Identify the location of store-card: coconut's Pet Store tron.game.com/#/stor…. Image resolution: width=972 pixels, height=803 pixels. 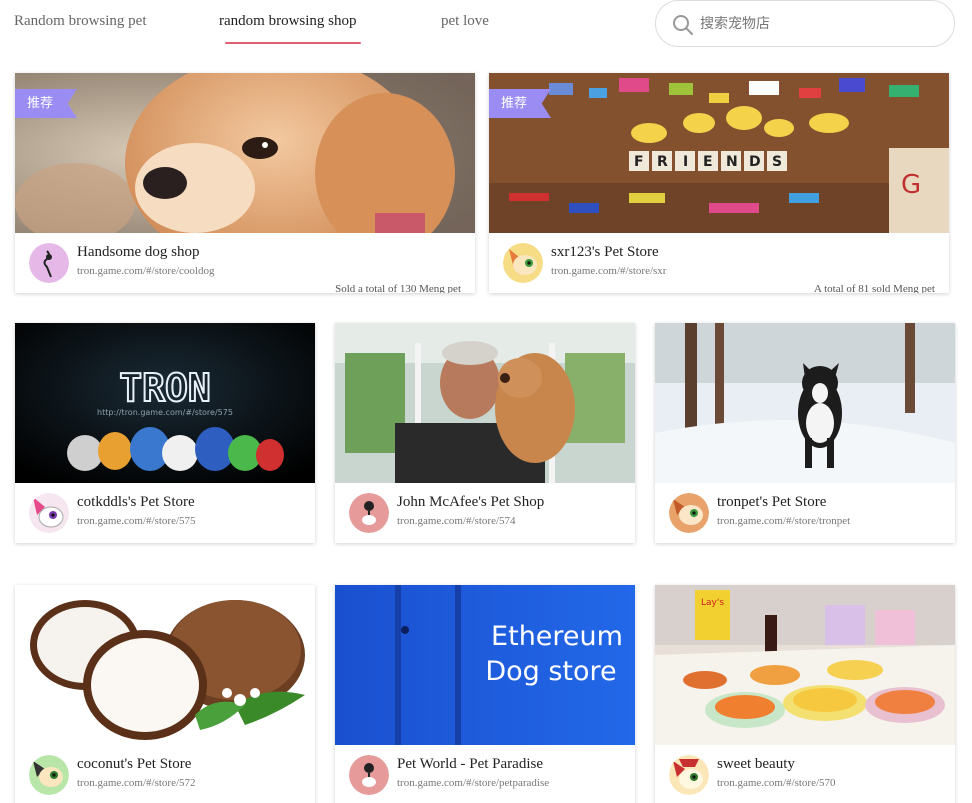
(165, 694).